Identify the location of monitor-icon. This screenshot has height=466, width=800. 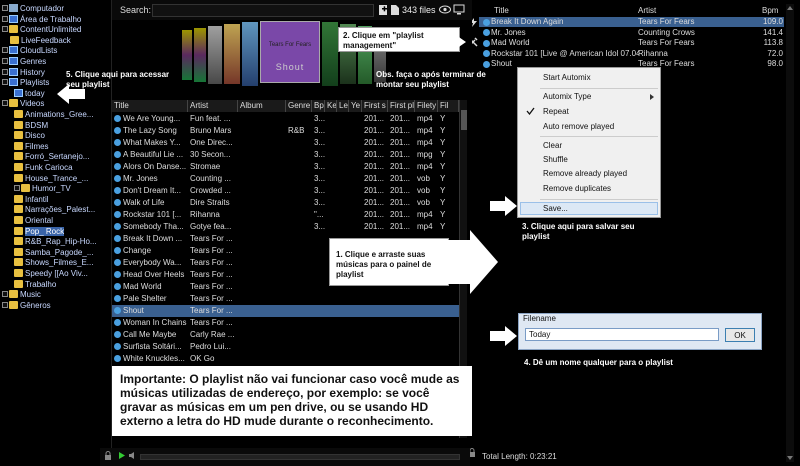
(459, 9).